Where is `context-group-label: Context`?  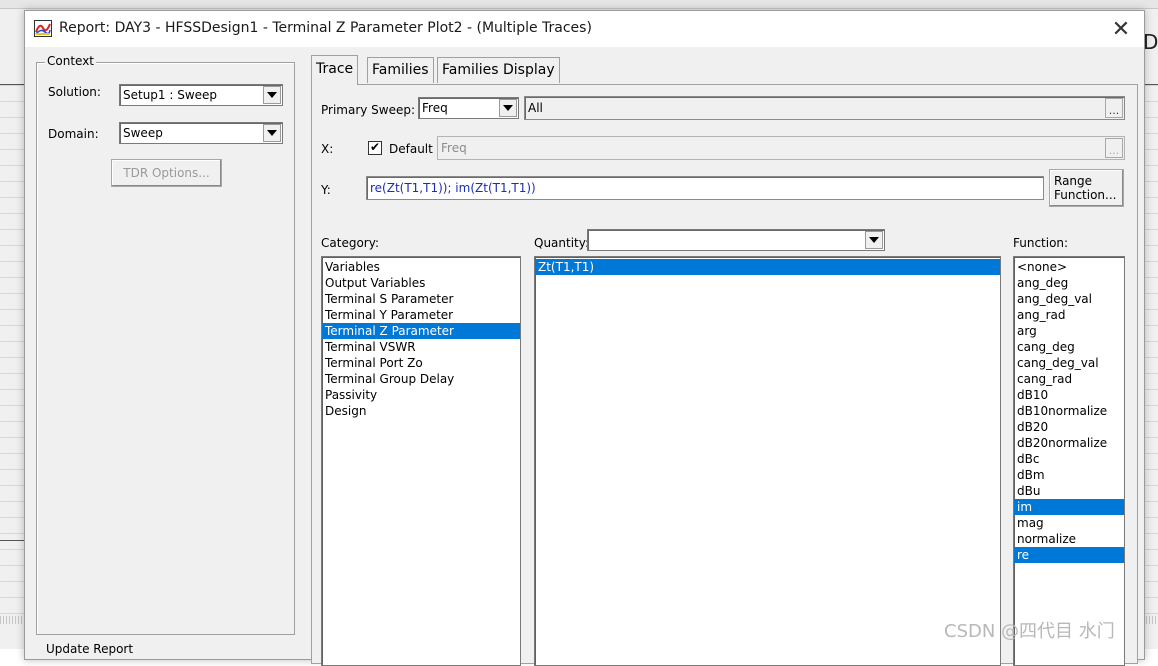 context-group-label: Context is located at coordinates (71, 61).